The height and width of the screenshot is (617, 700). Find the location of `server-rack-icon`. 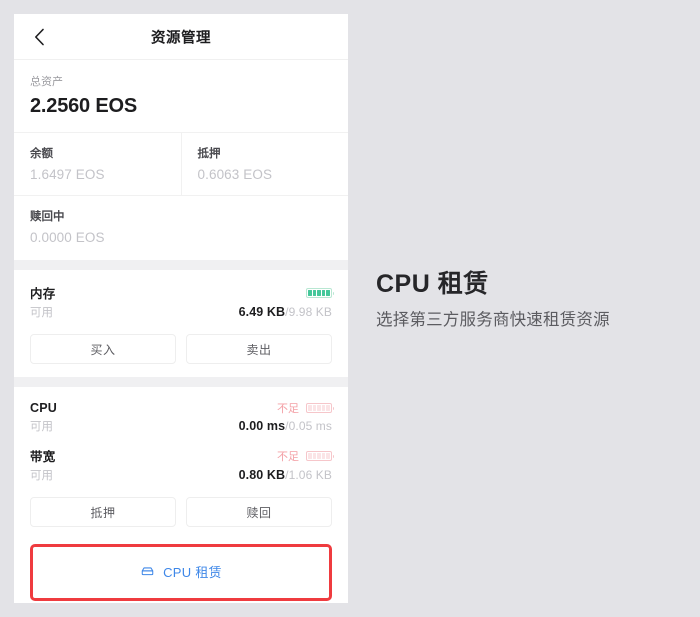

server-rack-icon is located at coordinates (147, 571).